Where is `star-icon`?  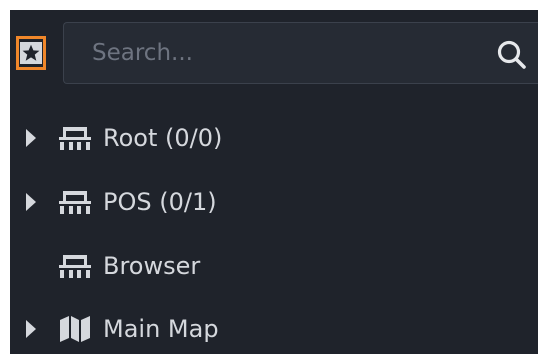
star-icon is located at coordinates (31, 53).